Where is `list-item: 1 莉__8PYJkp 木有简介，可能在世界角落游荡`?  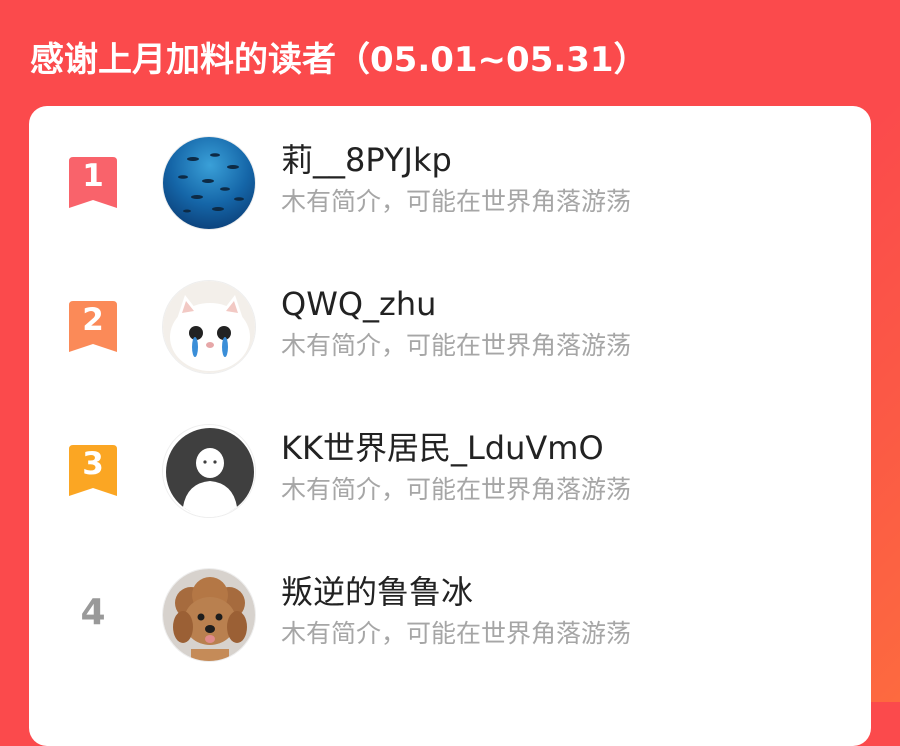
list-item: 1 莉__8PYJkp 木有简介，可能在世界角落游荡 is located at coordinates (450, 189).